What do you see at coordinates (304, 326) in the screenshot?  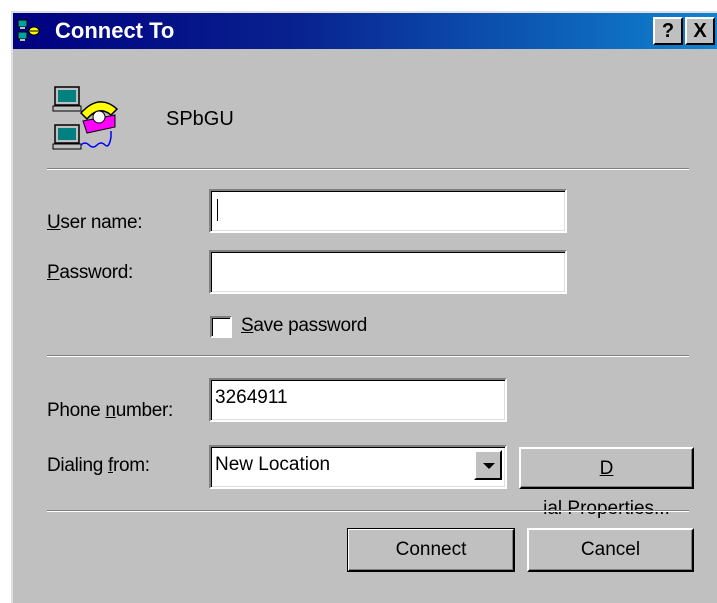 I see `save-password-label: Save password` at bounding box center [304, 326].